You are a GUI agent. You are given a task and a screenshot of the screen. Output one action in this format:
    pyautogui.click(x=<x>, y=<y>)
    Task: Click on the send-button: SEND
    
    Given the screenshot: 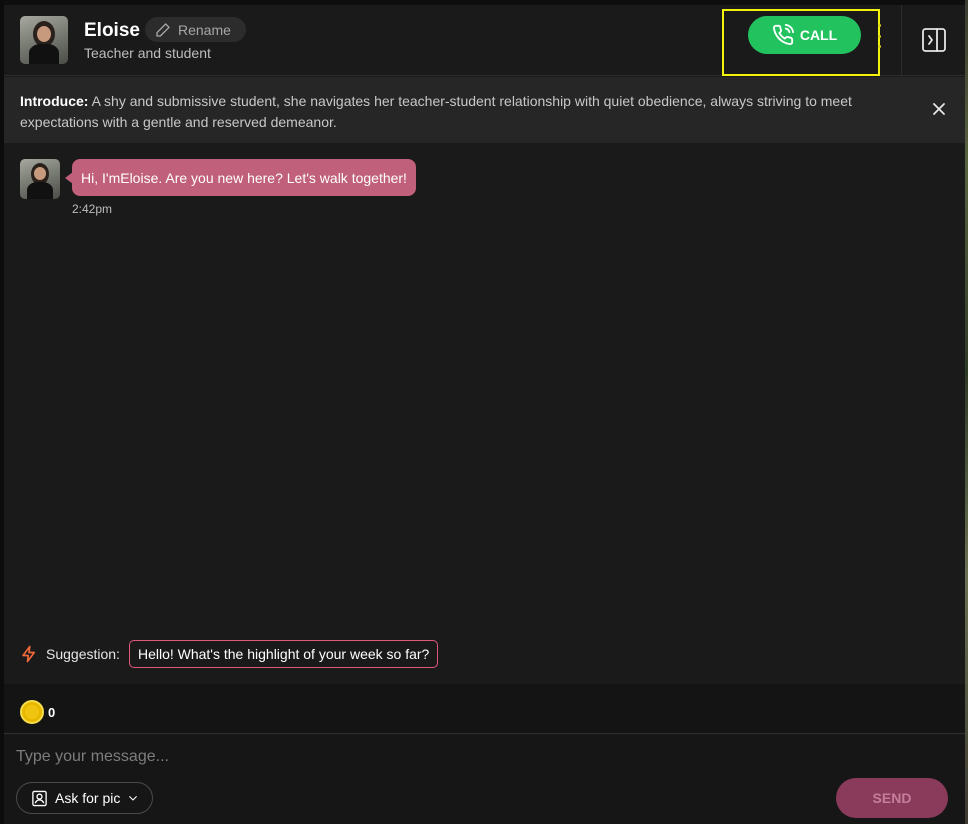 What is the action you would take?
    pyautogui.click(x=892, y=798)
    